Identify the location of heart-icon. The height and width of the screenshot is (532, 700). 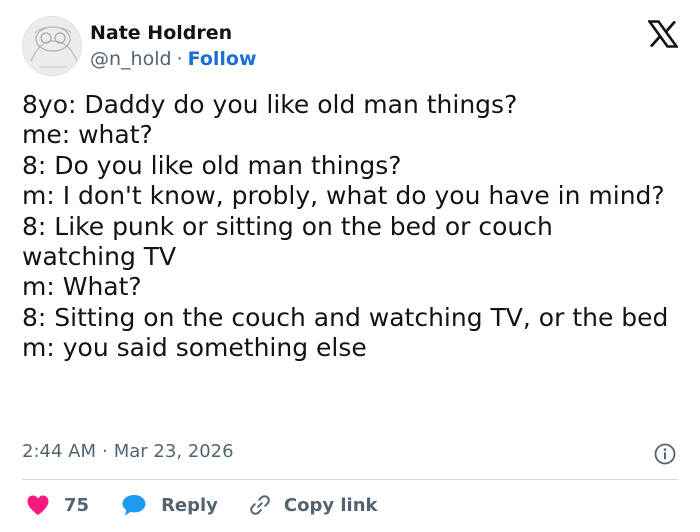
(38, 505).